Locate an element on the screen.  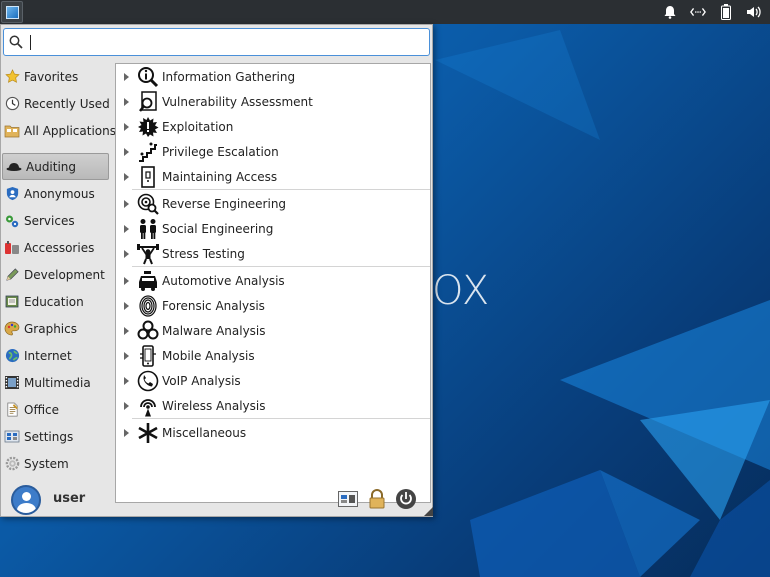
category-label: Development is located at coordinates (64, 274).